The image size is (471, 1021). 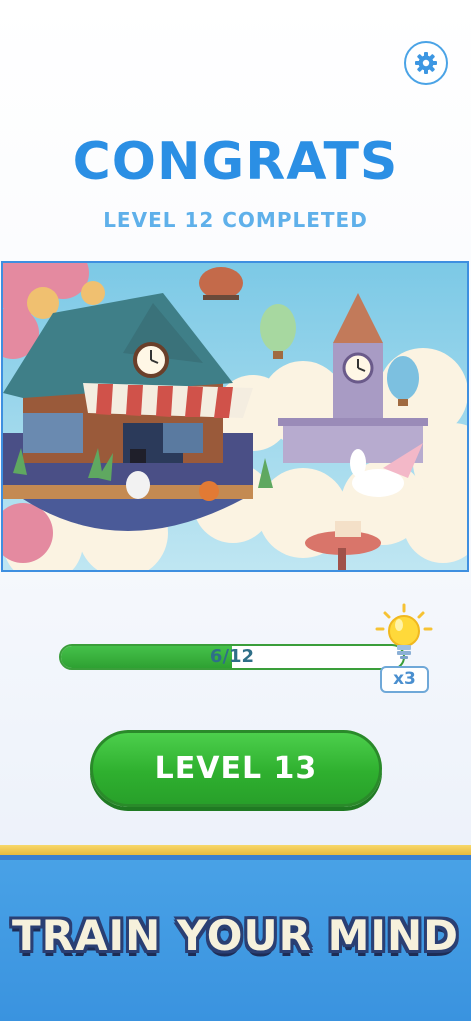 I want to click on next-level-button: LEVEL 13, so click(x=236, y=768).